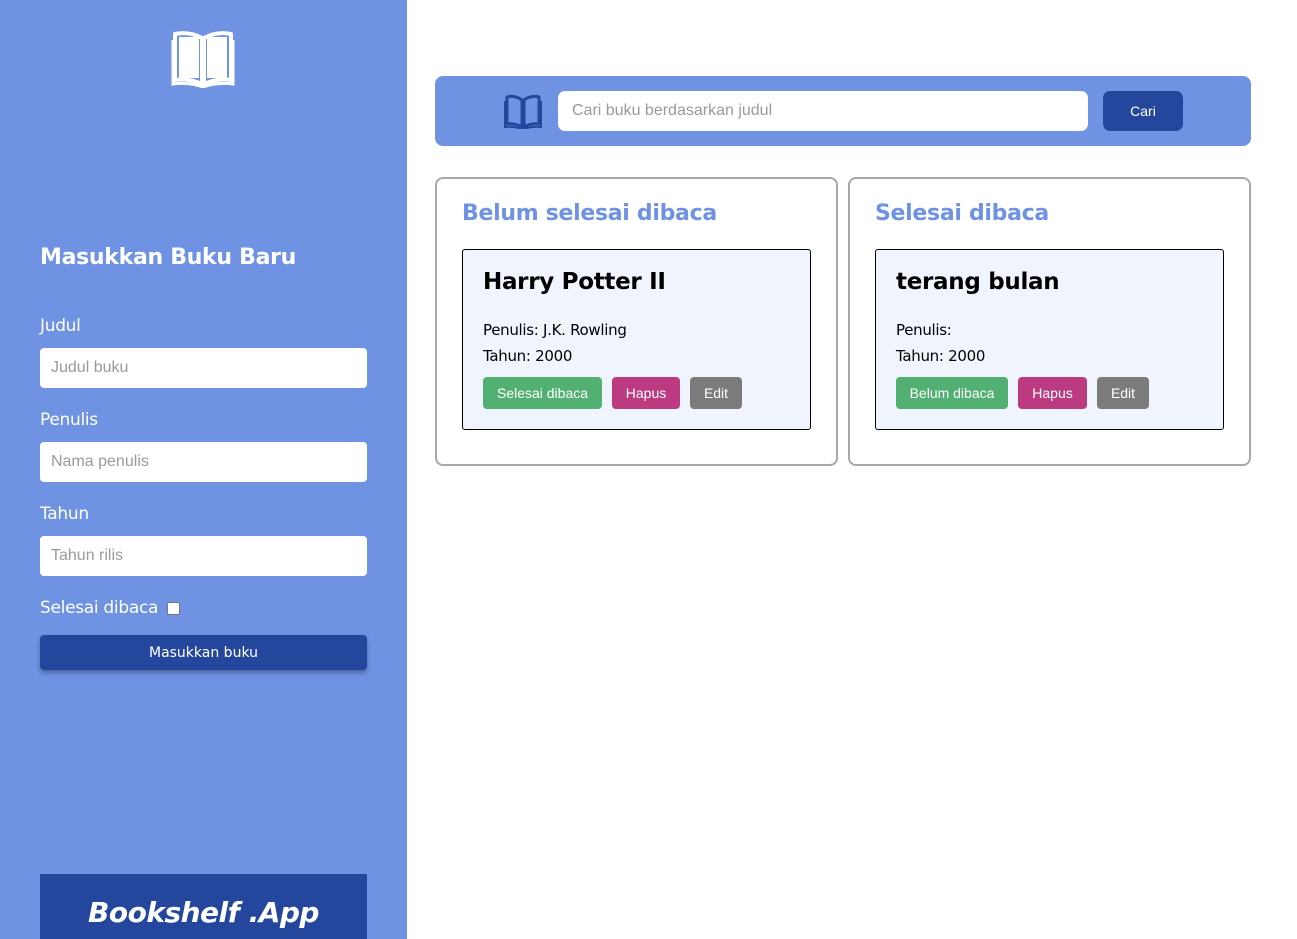 The width and height of the screenshot is (1297, 939). What do you see at coordinates (978, 282) in the screenshot?
I see `book-title: terang bulan` at bounding box center [978, 282].